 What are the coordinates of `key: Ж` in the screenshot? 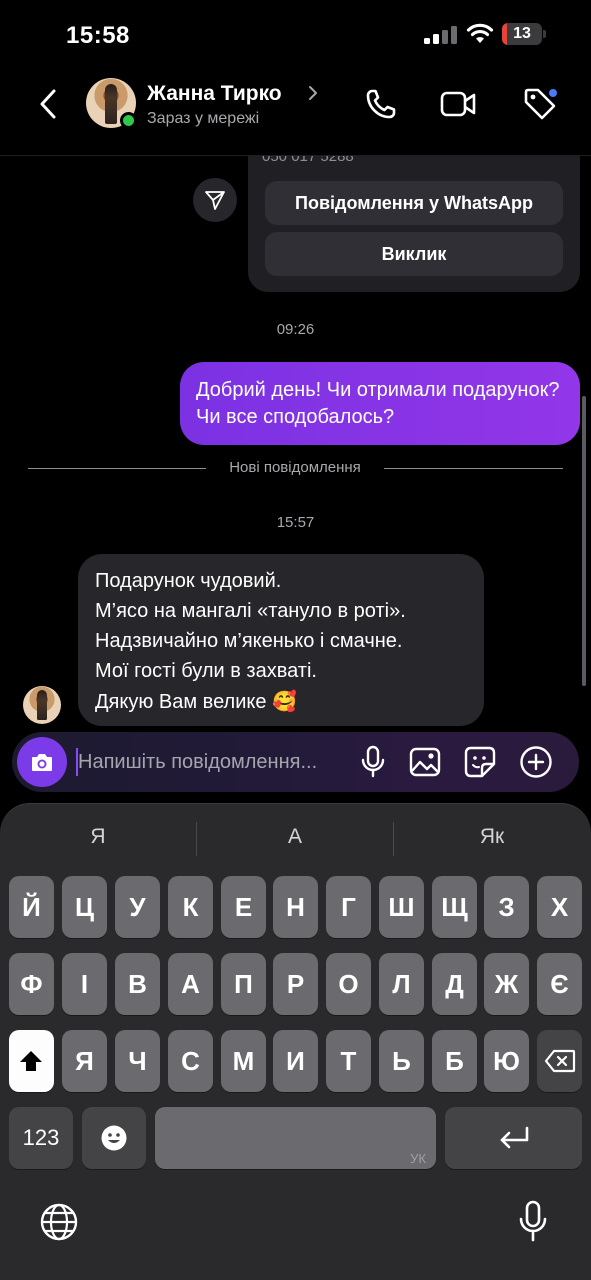 It's located at (506, 984).